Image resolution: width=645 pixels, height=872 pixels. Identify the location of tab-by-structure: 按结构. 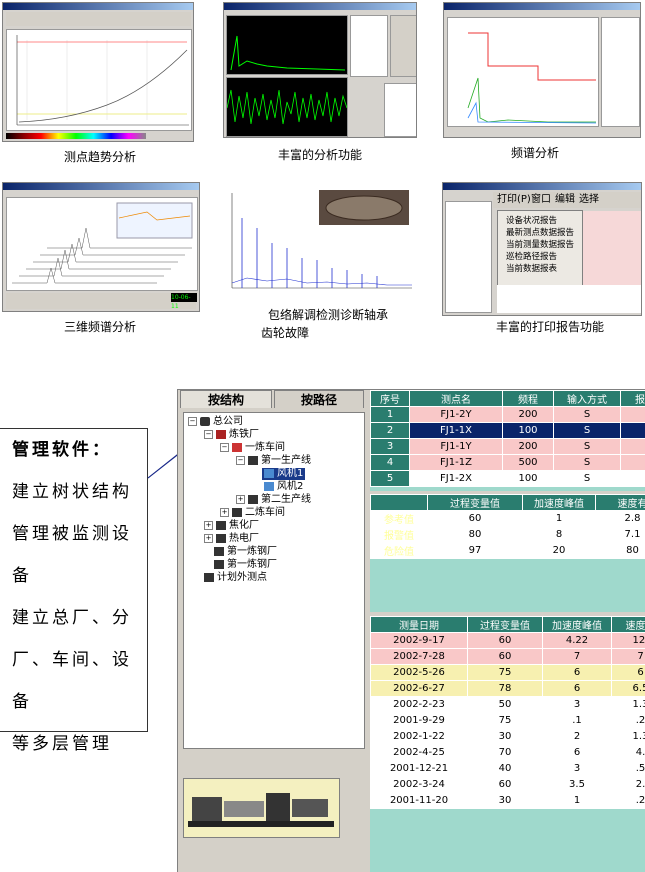
(226, 399).